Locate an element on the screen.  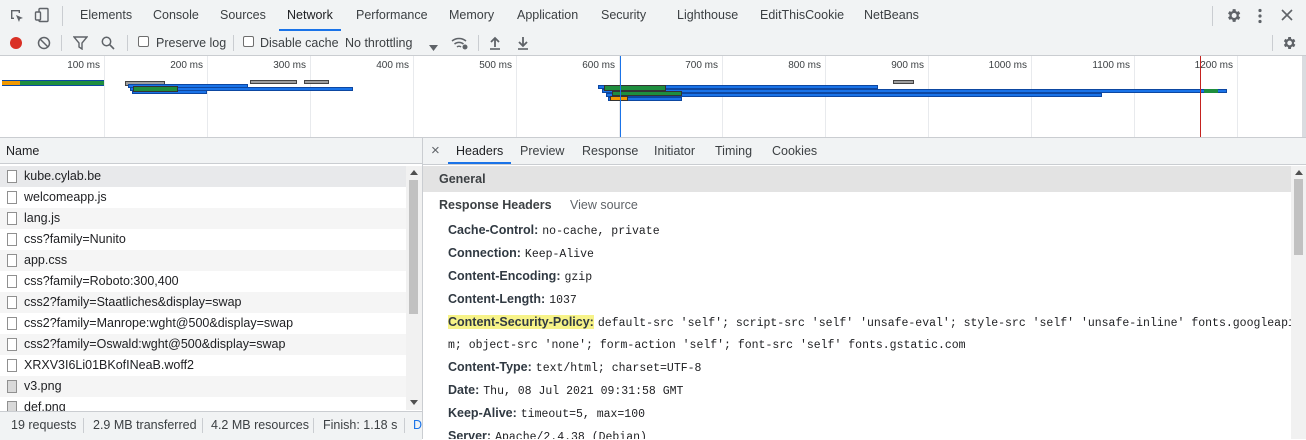
tab-elements: Elements is located at coordinates (106, 15).